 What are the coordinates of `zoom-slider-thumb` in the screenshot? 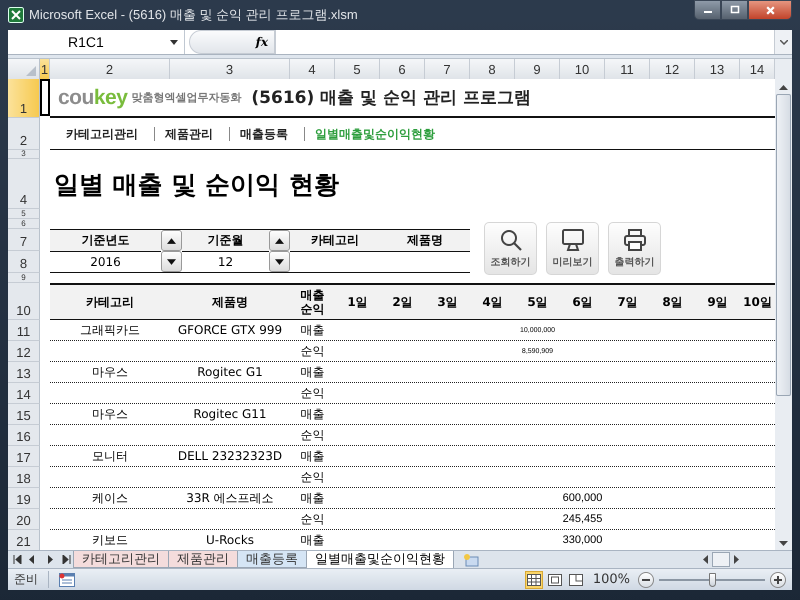 It's located at (712, 579).